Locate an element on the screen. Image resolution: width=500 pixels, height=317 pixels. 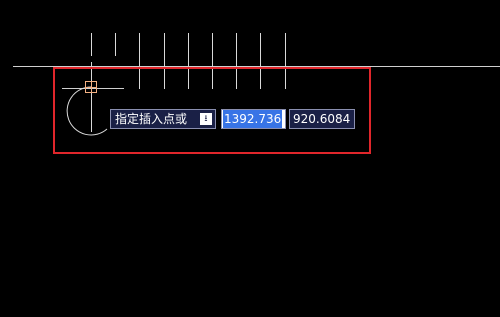
x-coordinate-value: 1392.736 is located at coordinates (253, 119).